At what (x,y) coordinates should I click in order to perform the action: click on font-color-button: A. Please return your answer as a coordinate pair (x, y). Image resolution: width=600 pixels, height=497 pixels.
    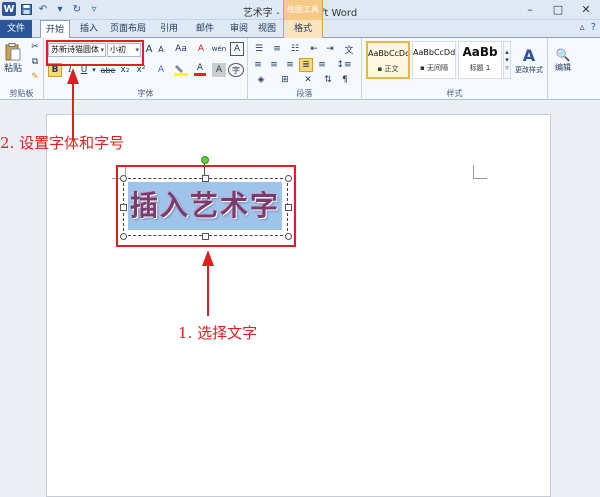
    Looking at the image, I should click on (200, 70).